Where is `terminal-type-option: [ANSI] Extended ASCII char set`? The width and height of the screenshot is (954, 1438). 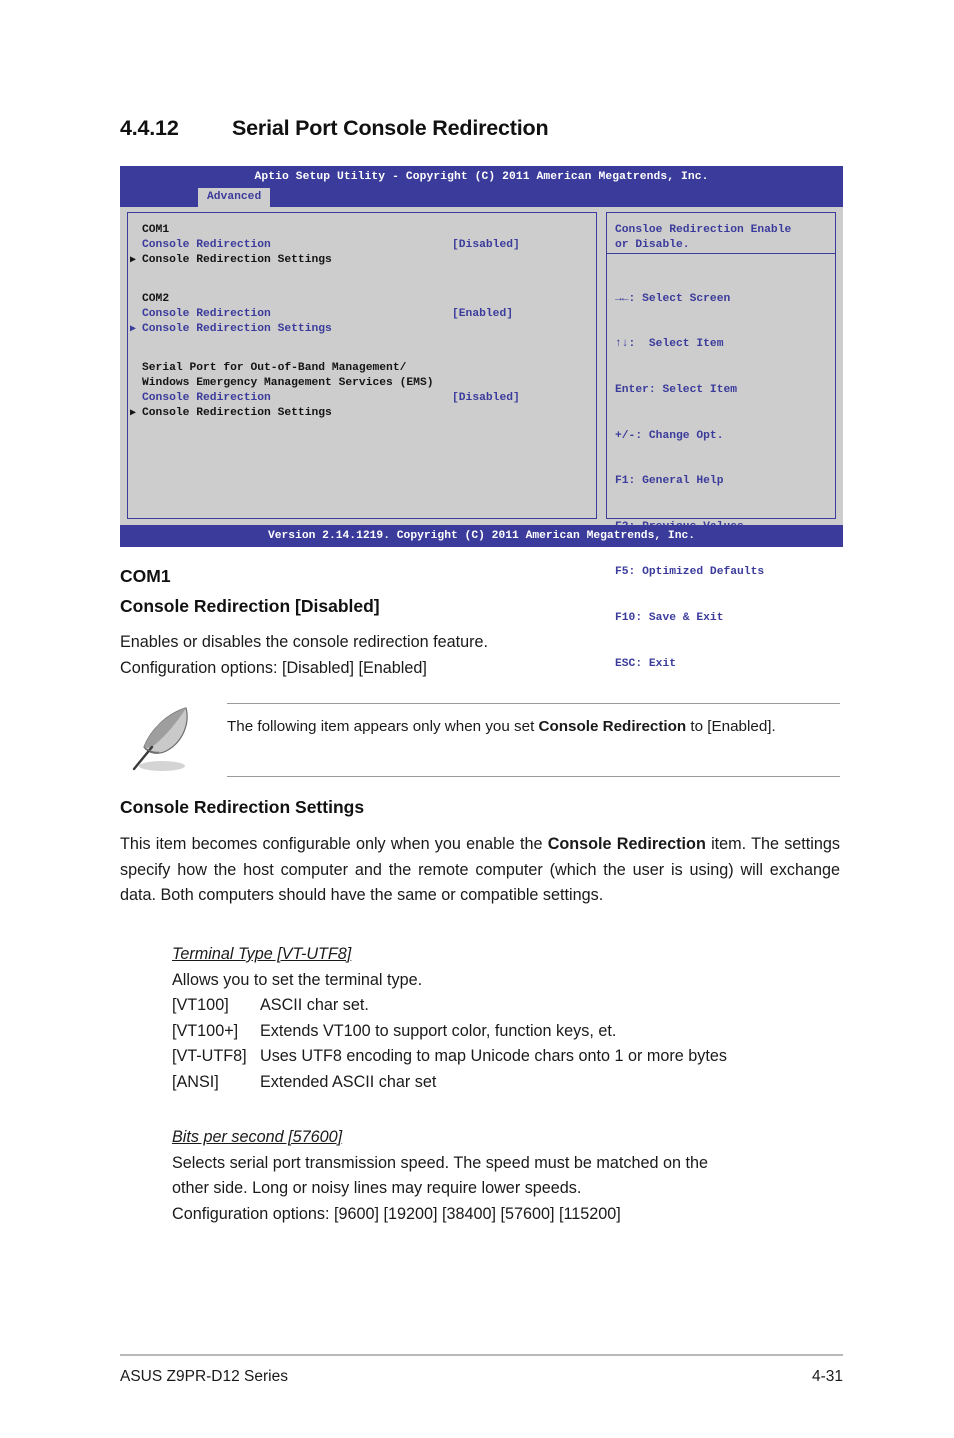
terminal-type-option: [ANSI] Extended ASCII char set is located at coordinates (506, 1083).